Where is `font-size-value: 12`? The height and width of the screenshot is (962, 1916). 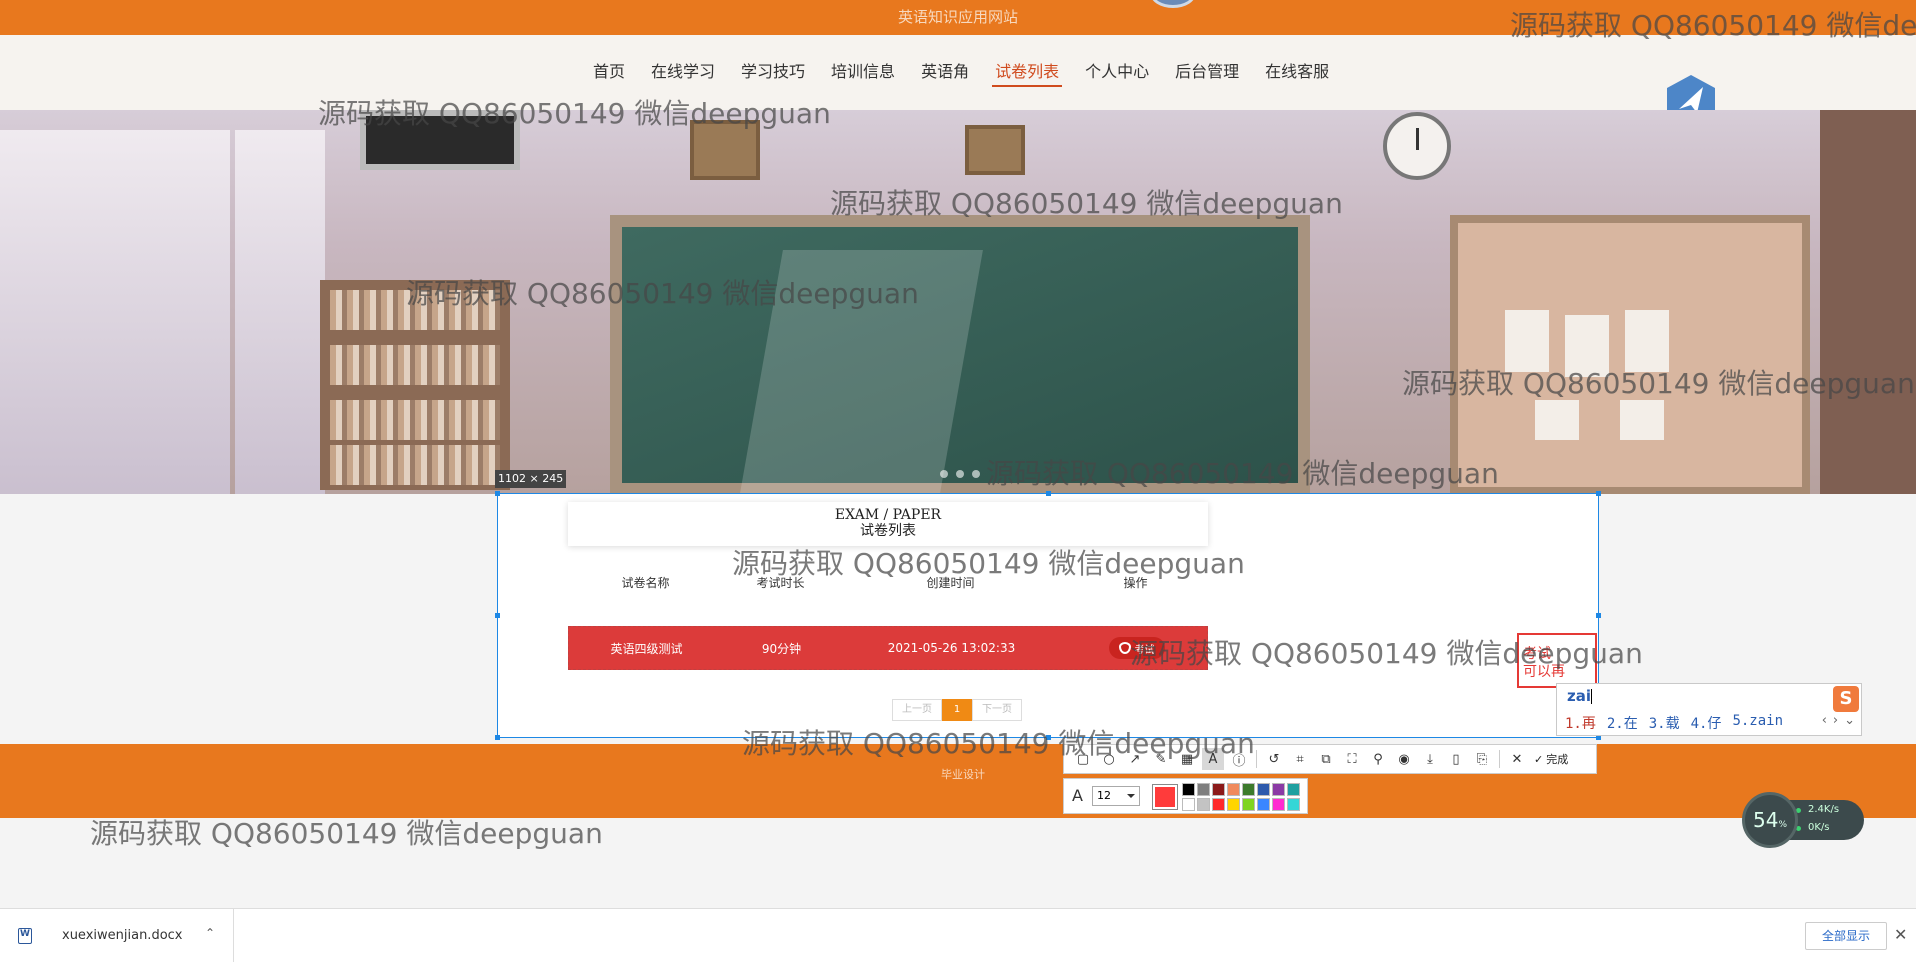
font-size-value: 12 is located at coordinates (1104, 795).